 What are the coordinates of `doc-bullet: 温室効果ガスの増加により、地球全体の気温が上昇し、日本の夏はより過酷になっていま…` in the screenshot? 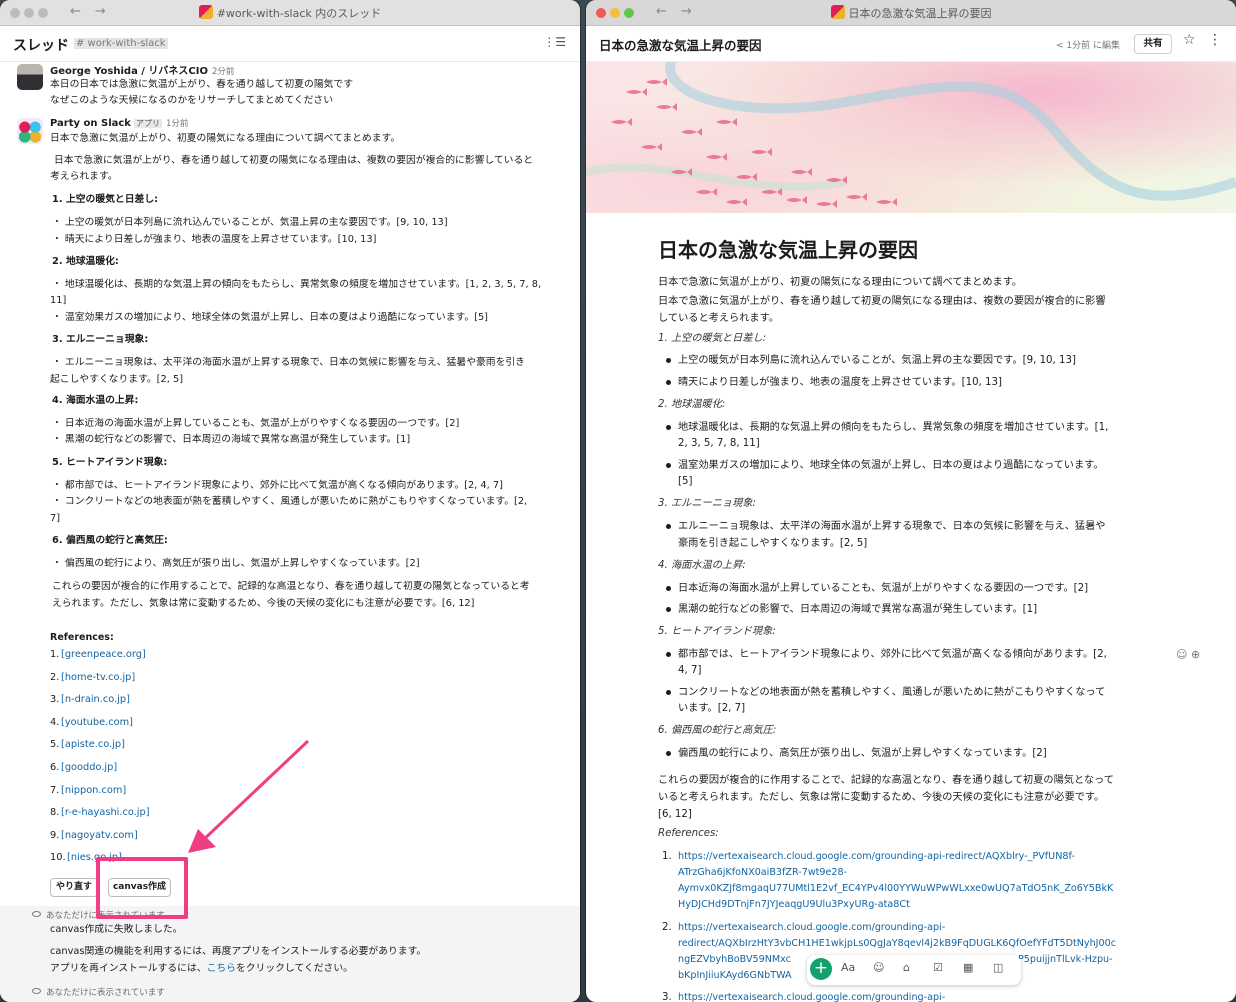 It's located at (891, 465).